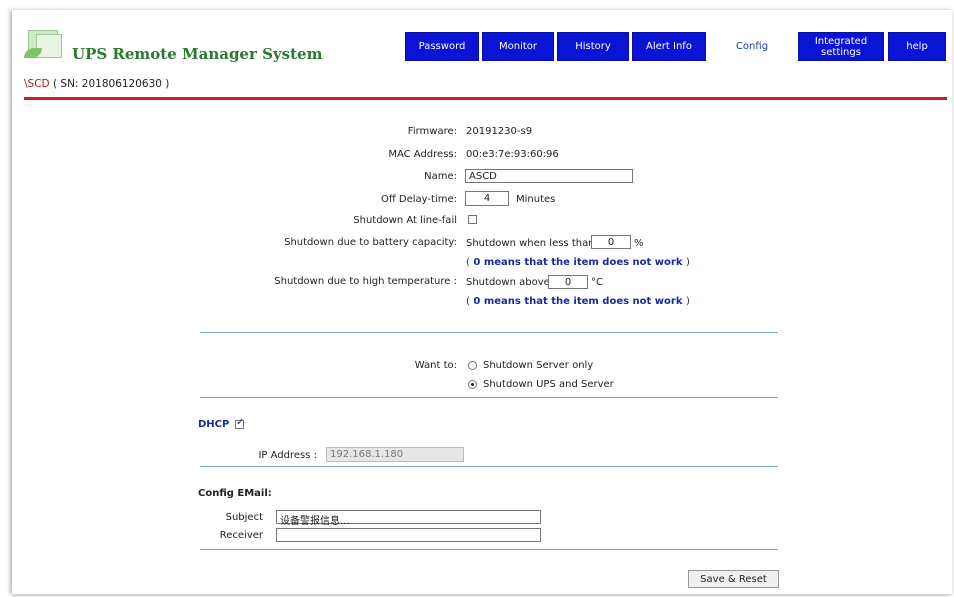 The width and height of the screenshot is (954, 597). What do you see at coordinates (669, 46) in the screenshot?
I see `nav-alert-info: Alert Info` at bounding box center [669, 46].